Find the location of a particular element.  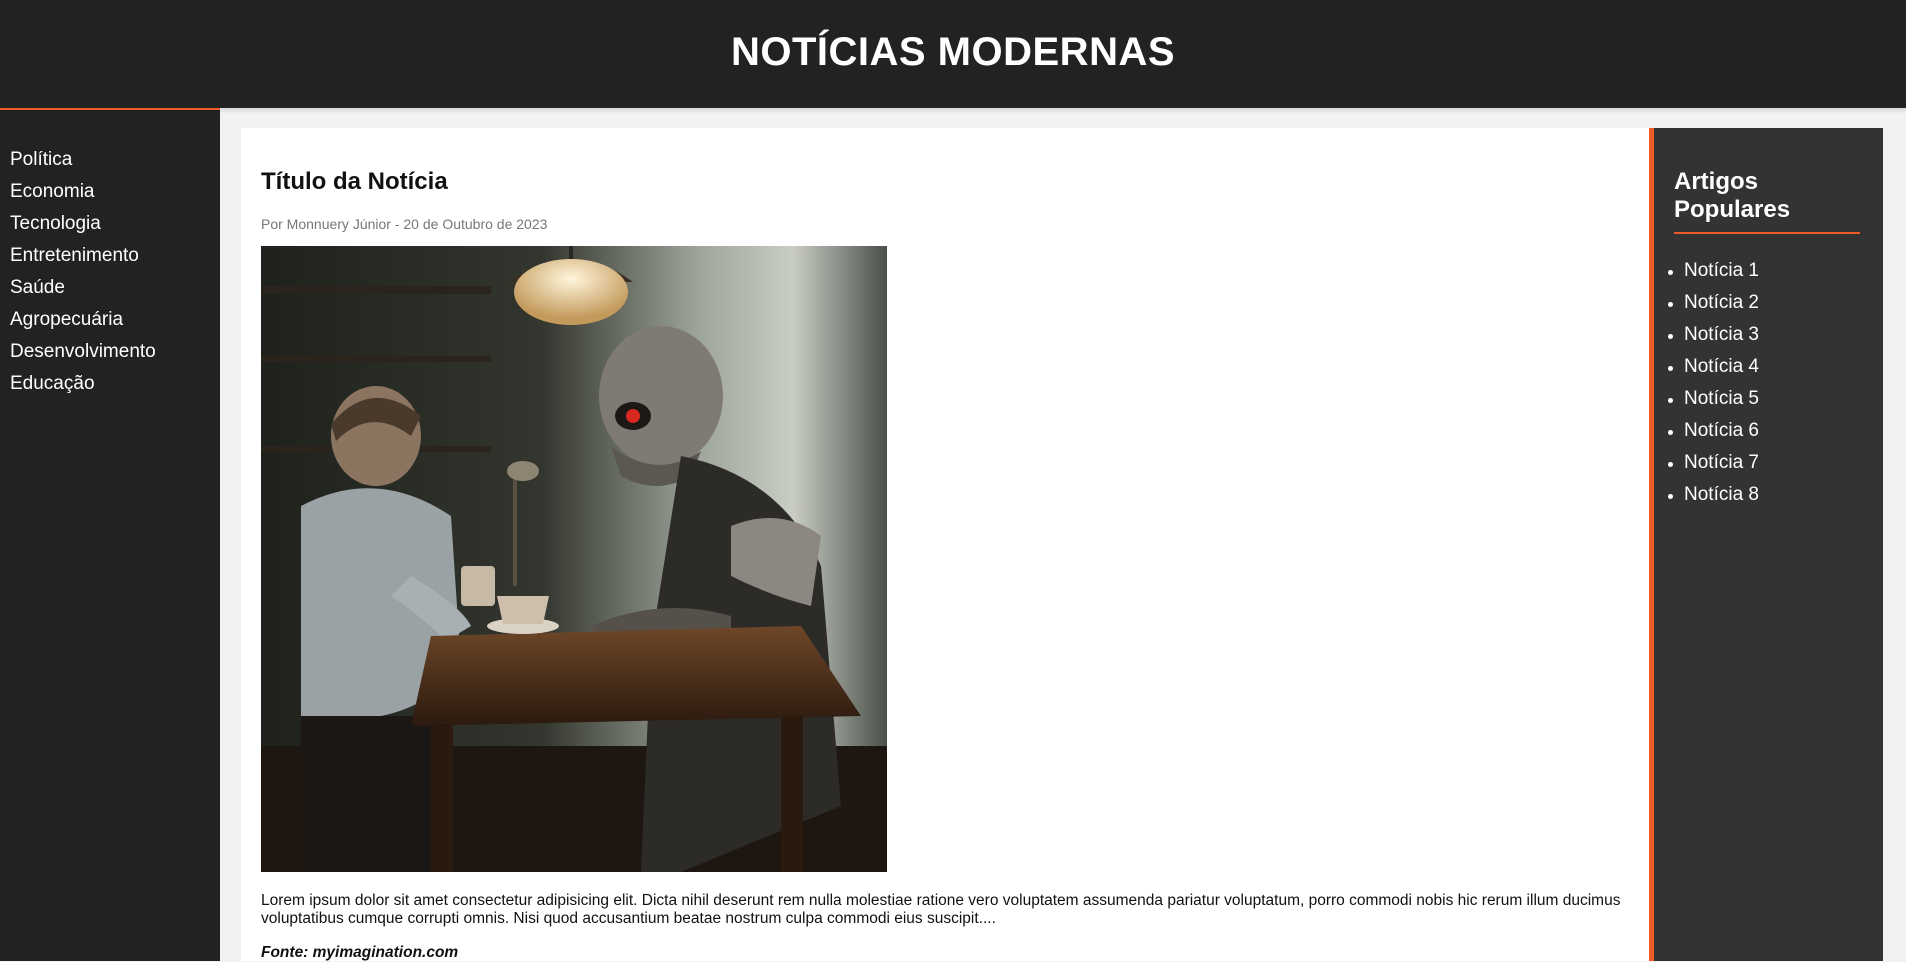

header-shadow is located at coordinates (953, 111).